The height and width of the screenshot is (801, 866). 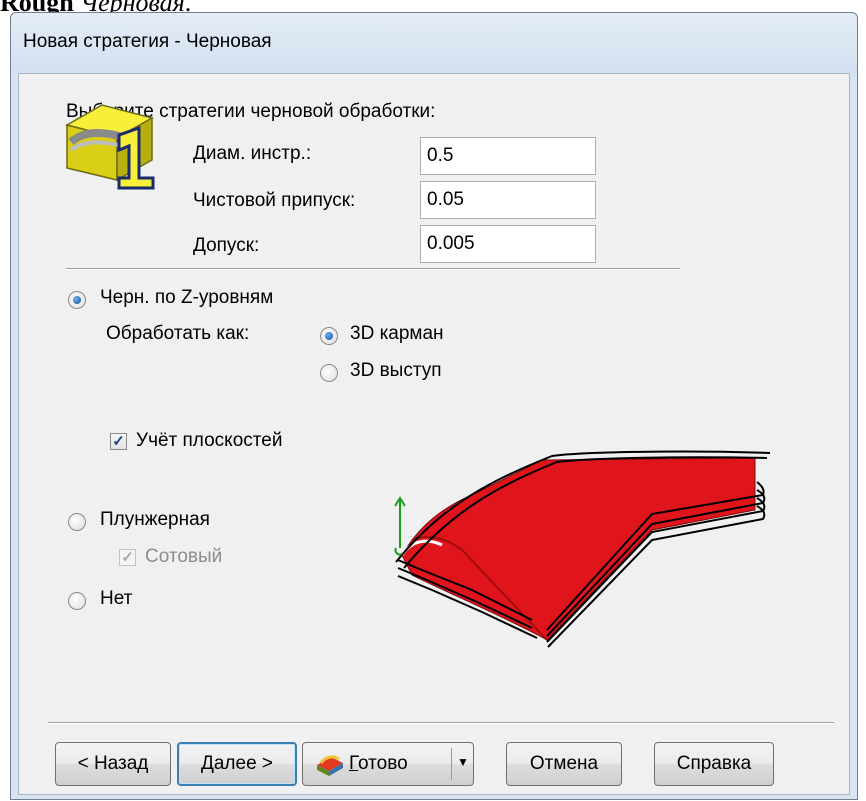 What do you see at coordinates (564, 764) in the screenshot?
I see `cancel-button: Отмена` at bounding box center [564, 764].